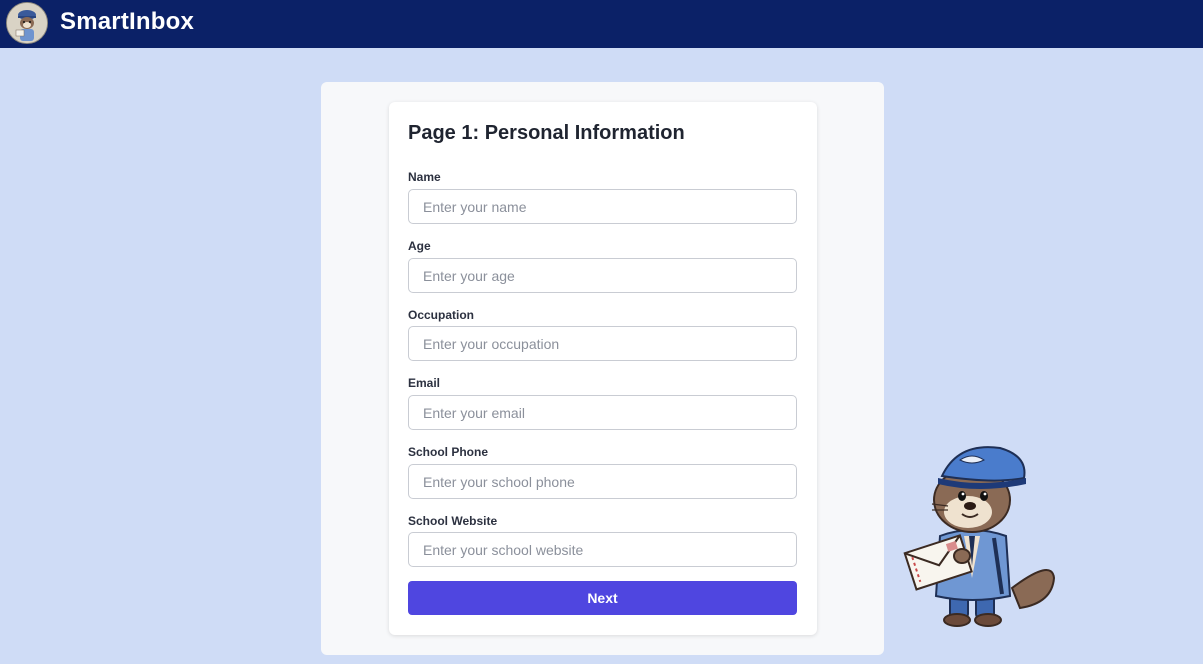 This screenshot has width=1203, height=664. I want to click on otter-mascot-icon, so click(982, 533).